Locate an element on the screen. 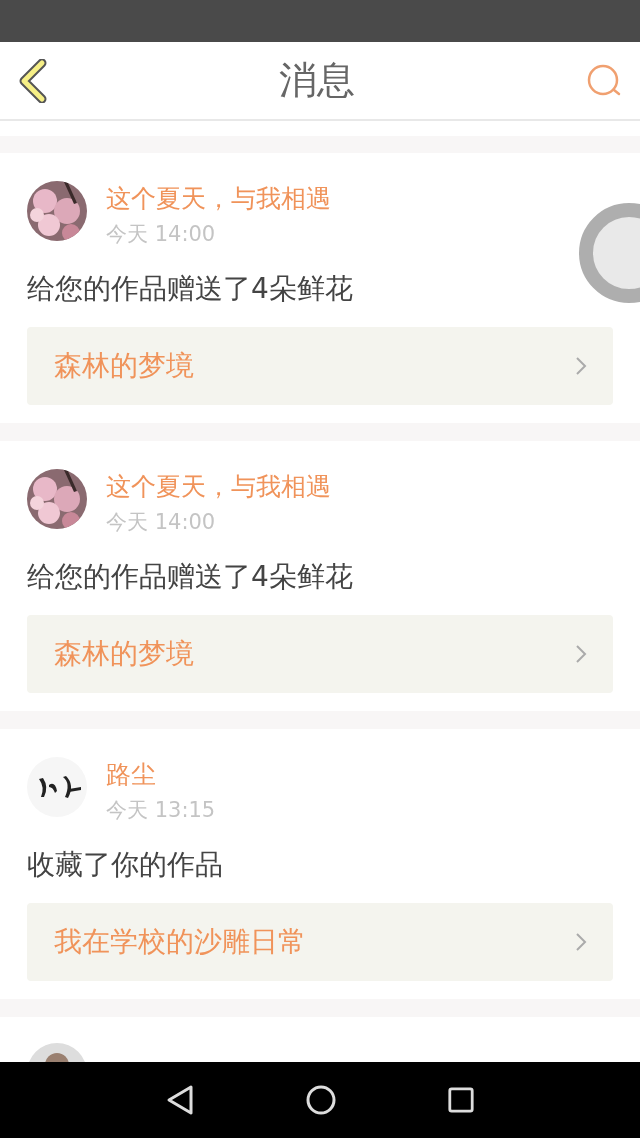  message-time: 今天 13:15 is located at coordinates (161, 810).